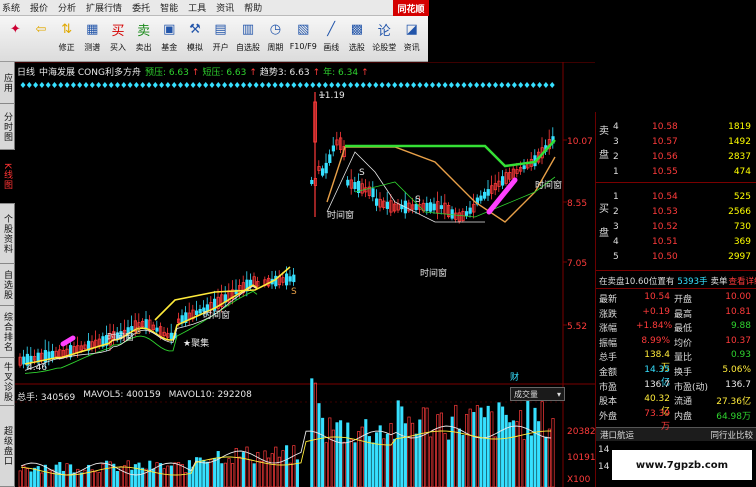 The image size is (756, 487). What do you see at coordinates (683, 343) in the screenshot?
I see `quote-label: 均价` at bounding box center [683, 343].